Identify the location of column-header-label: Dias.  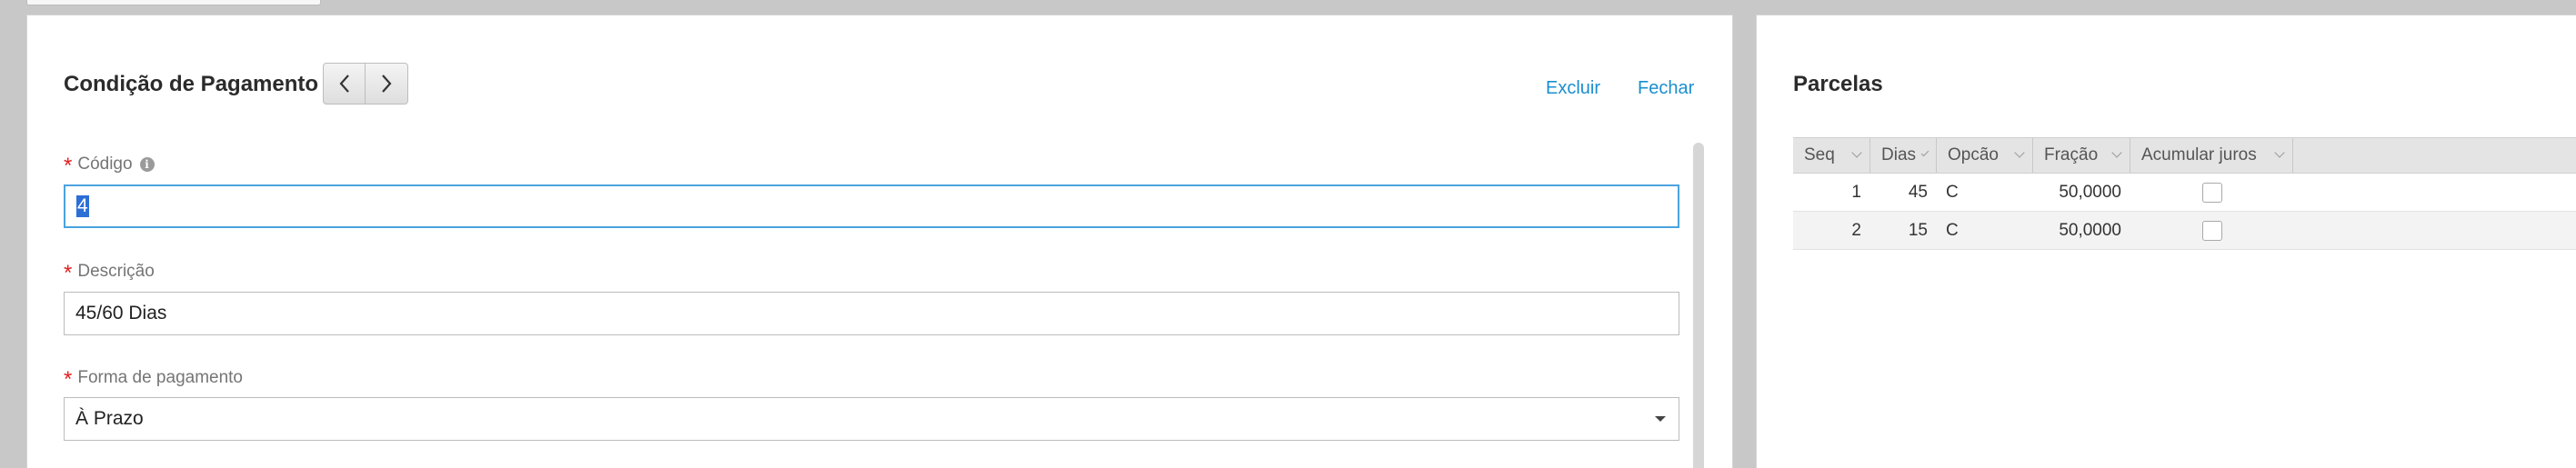
(1899, 155).